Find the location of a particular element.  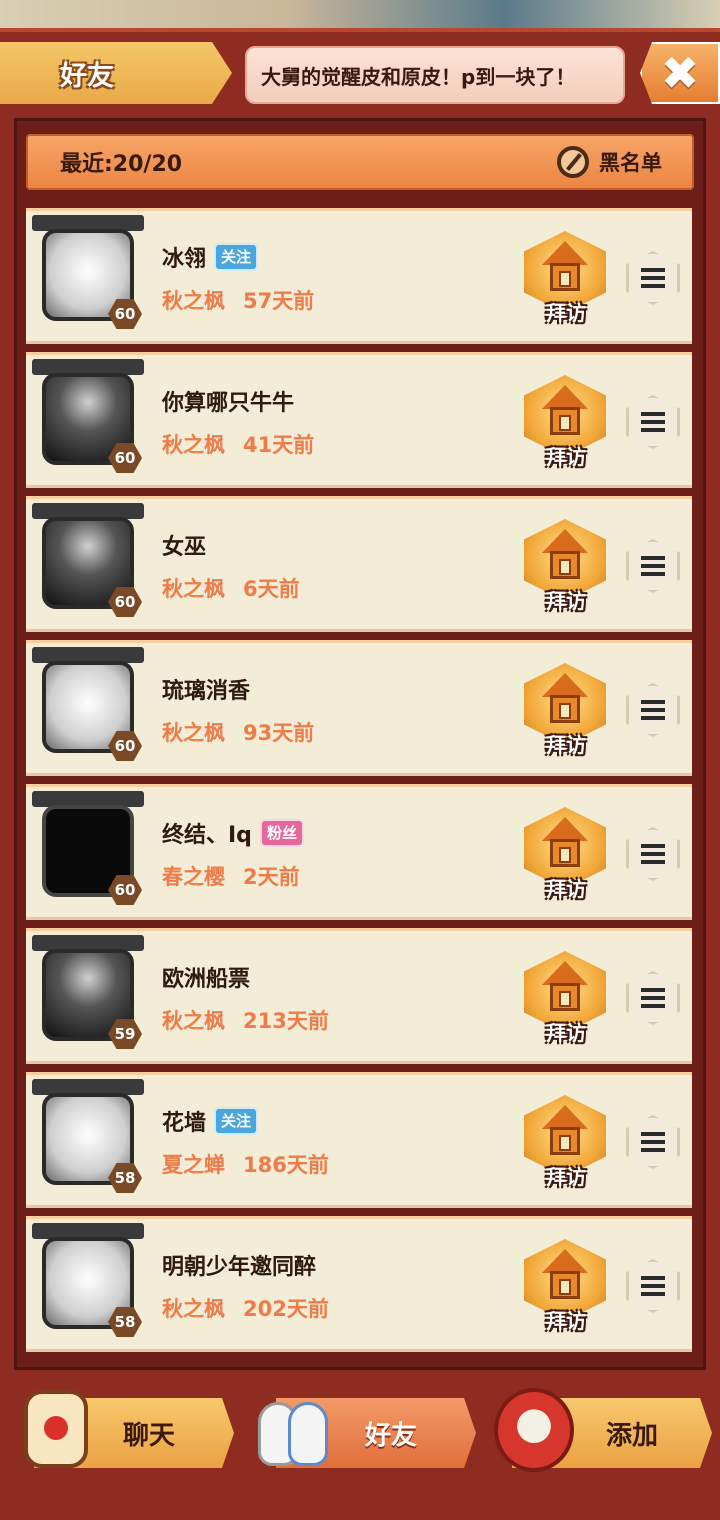

blacklist-label: 黑名单 is located at coordinates (630, 163).